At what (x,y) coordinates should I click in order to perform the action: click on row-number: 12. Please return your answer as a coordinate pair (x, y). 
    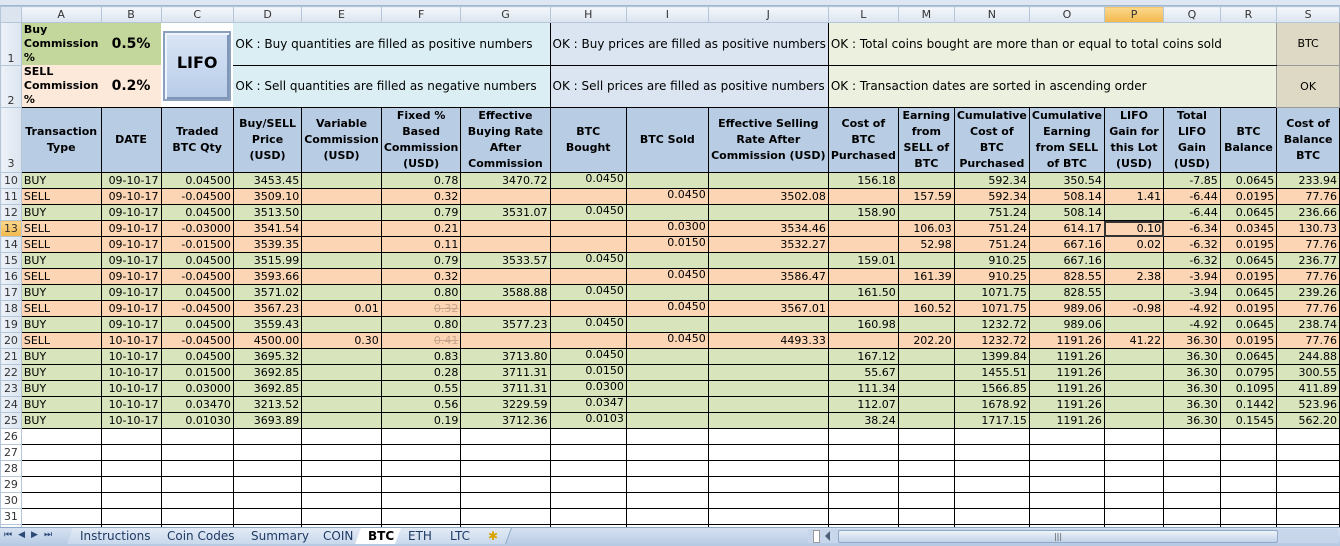
    Looking at the image, I should click on (11, 212).